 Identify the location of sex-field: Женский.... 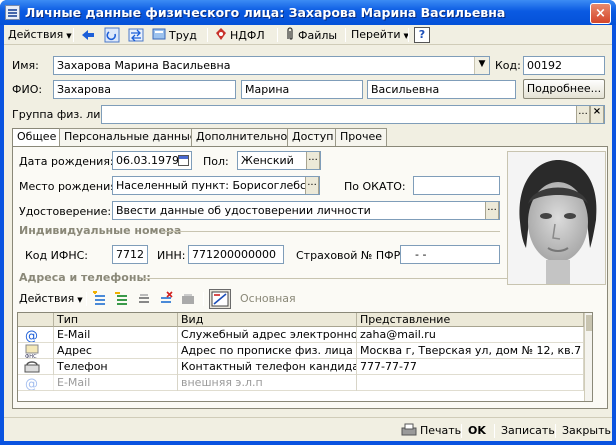
(279, 160).